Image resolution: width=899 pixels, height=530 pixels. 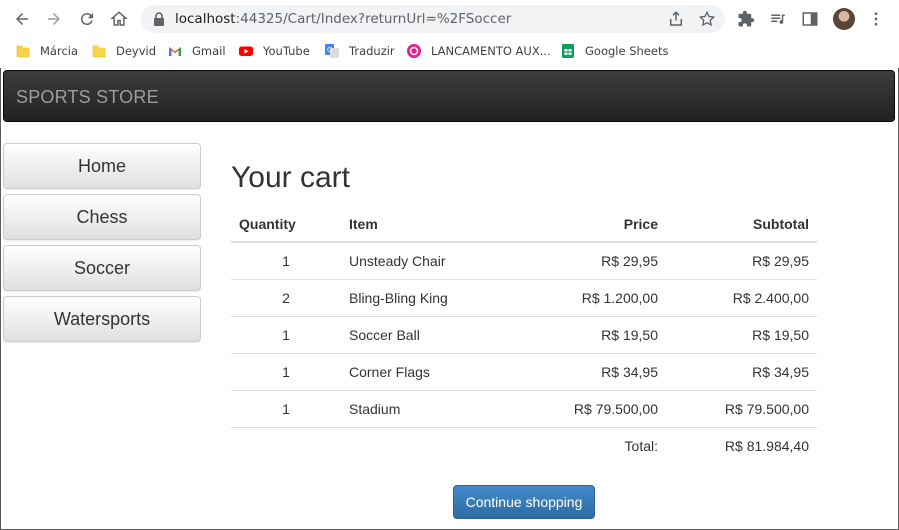 I want to click on header-quantity: Quantity, so click(x=286, y=224).